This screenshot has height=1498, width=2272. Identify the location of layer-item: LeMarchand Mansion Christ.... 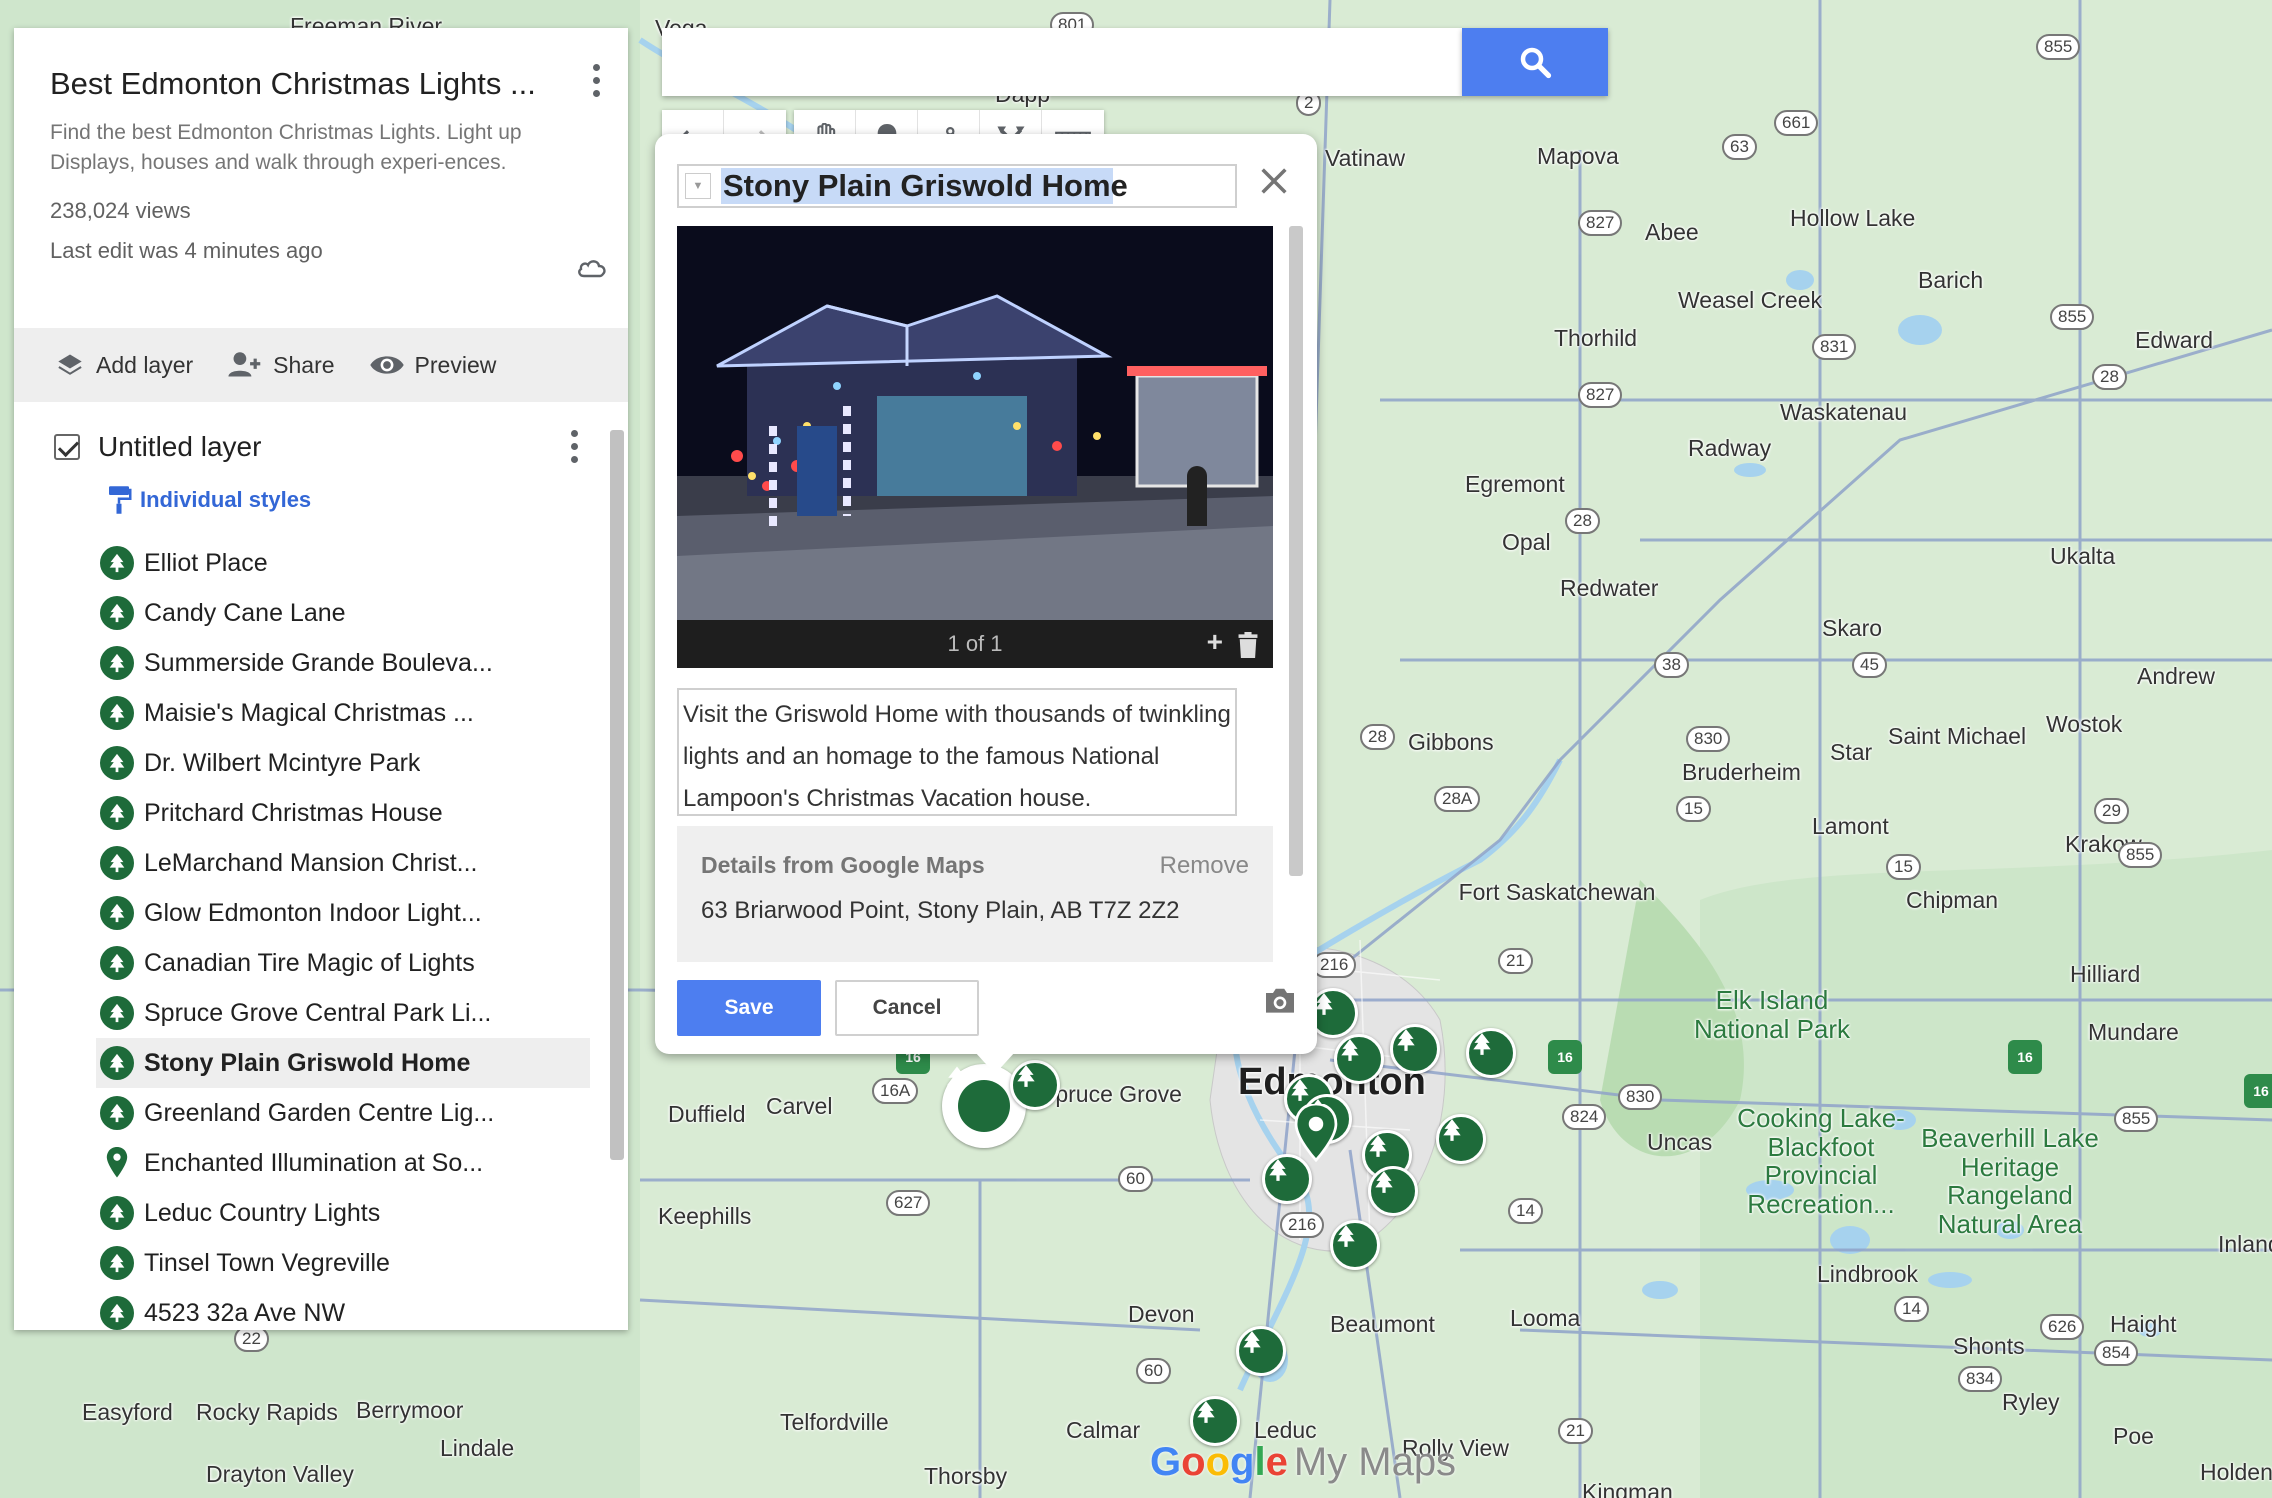
(309, 863).